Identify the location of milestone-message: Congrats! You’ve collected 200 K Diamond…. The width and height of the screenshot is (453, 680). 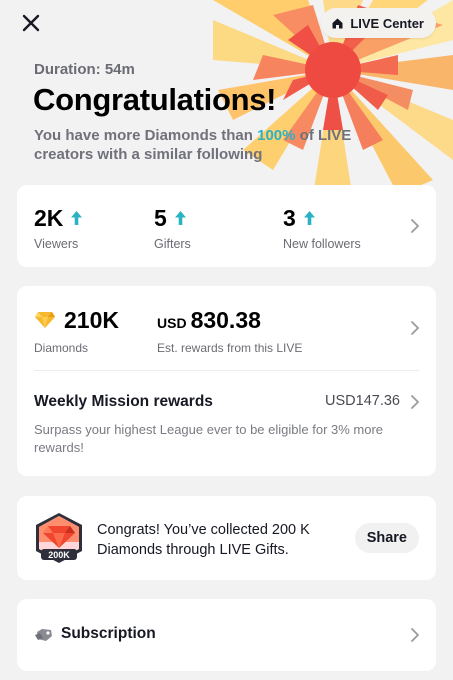
(203, 540).